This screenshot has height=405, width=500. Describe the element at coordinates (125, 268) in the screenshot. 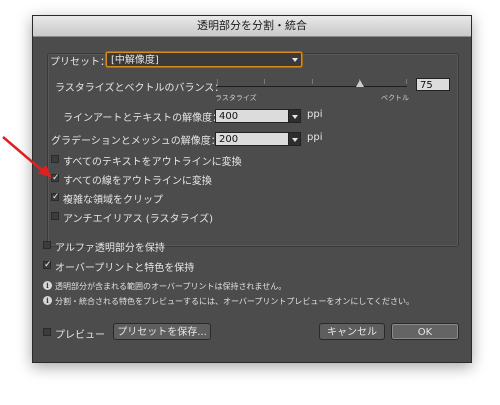

I see `preserve-overprint-label: オーバープリントと特色を保持` at that location.